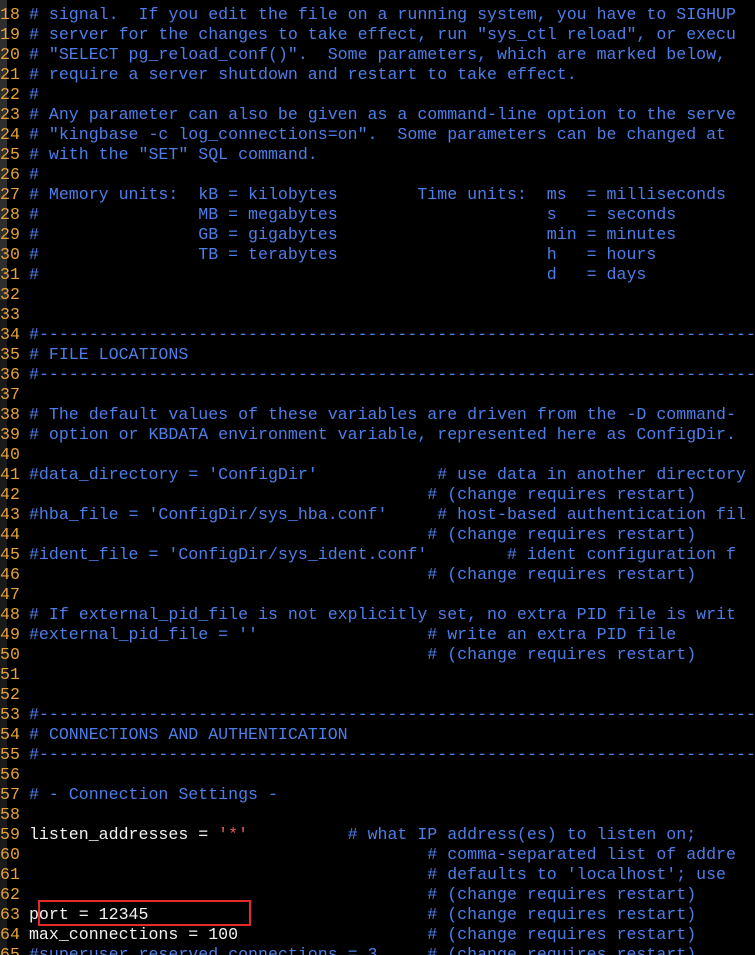 Image resolution: width=755 pixels, height=955 pixels. What do you see at coordinates (10, 74) in the screenshot?
I see `line-number: 21` at bounding box center [10, 74].